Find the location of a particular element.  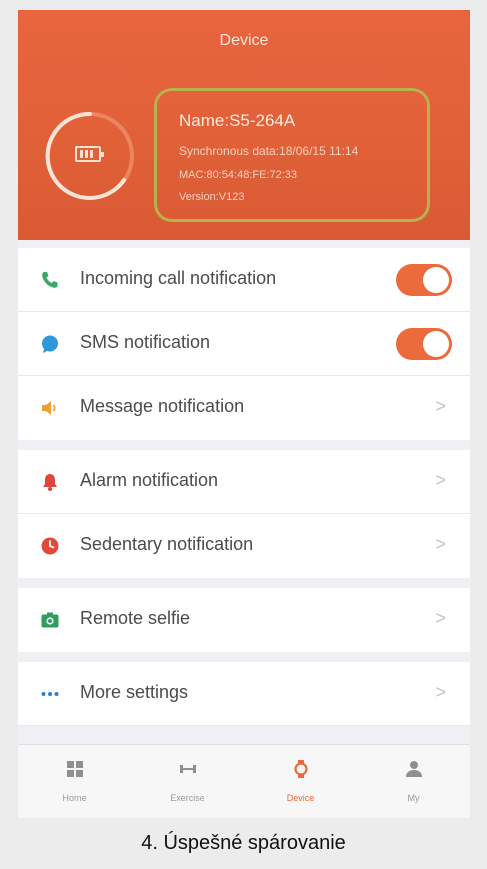

bell-icon is located at coordinates (50, 482).